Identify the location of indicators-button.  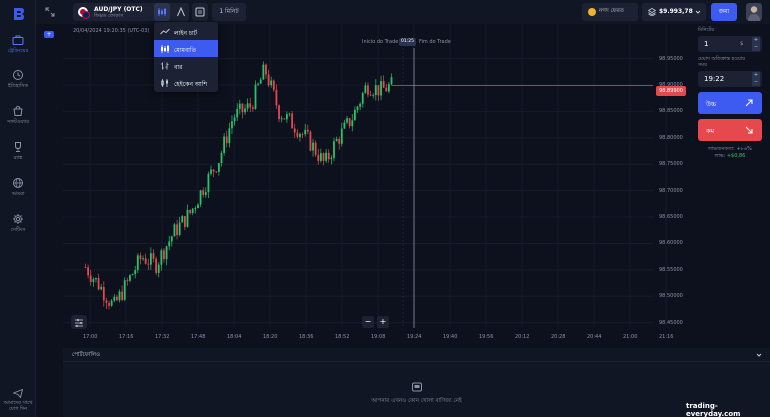
(200, 12).